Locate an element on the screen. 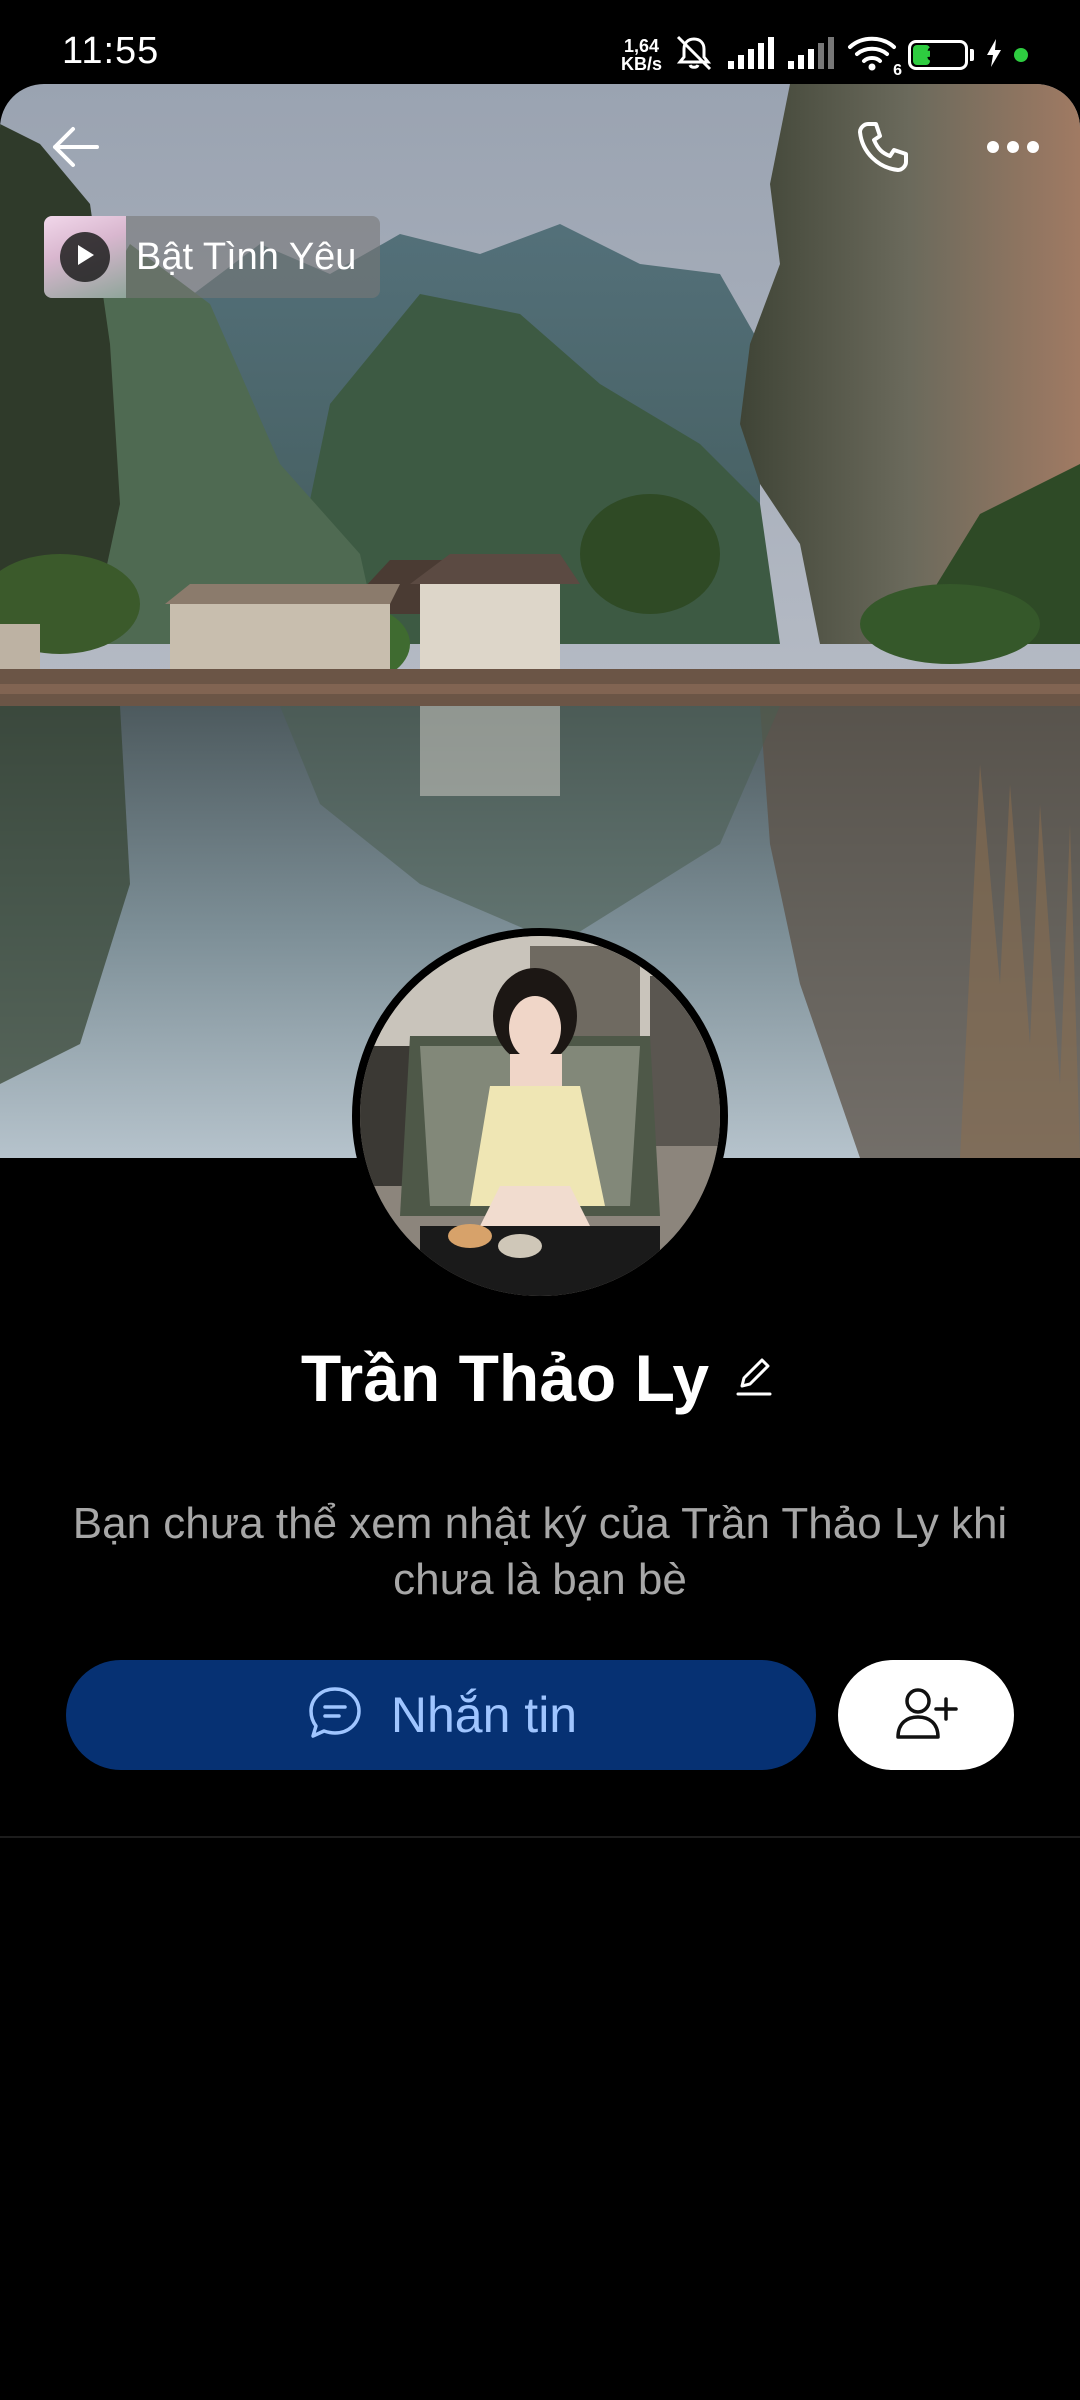  more-options-button is located at coordinates (1013, 149).